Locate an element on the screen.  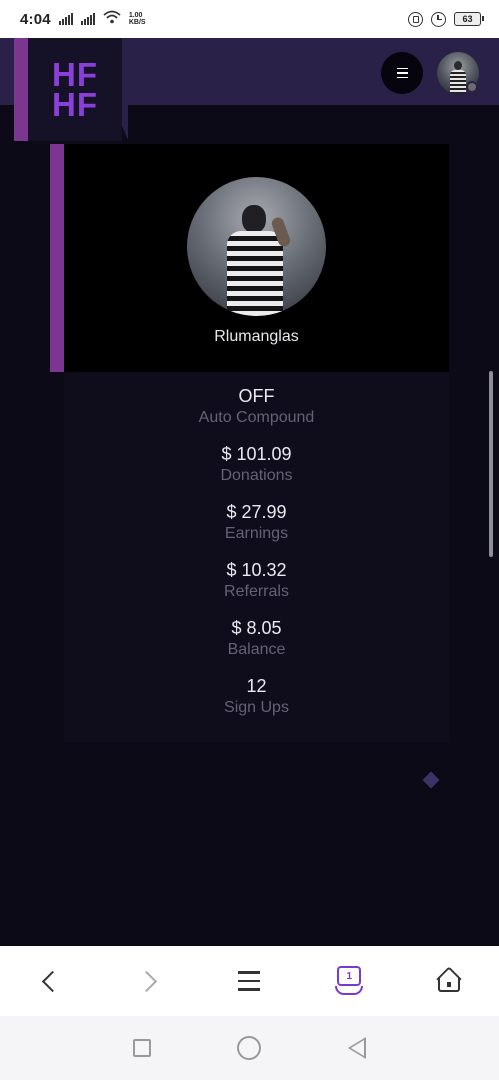
logo-line-2: HF is located at coordinates (75, 104).